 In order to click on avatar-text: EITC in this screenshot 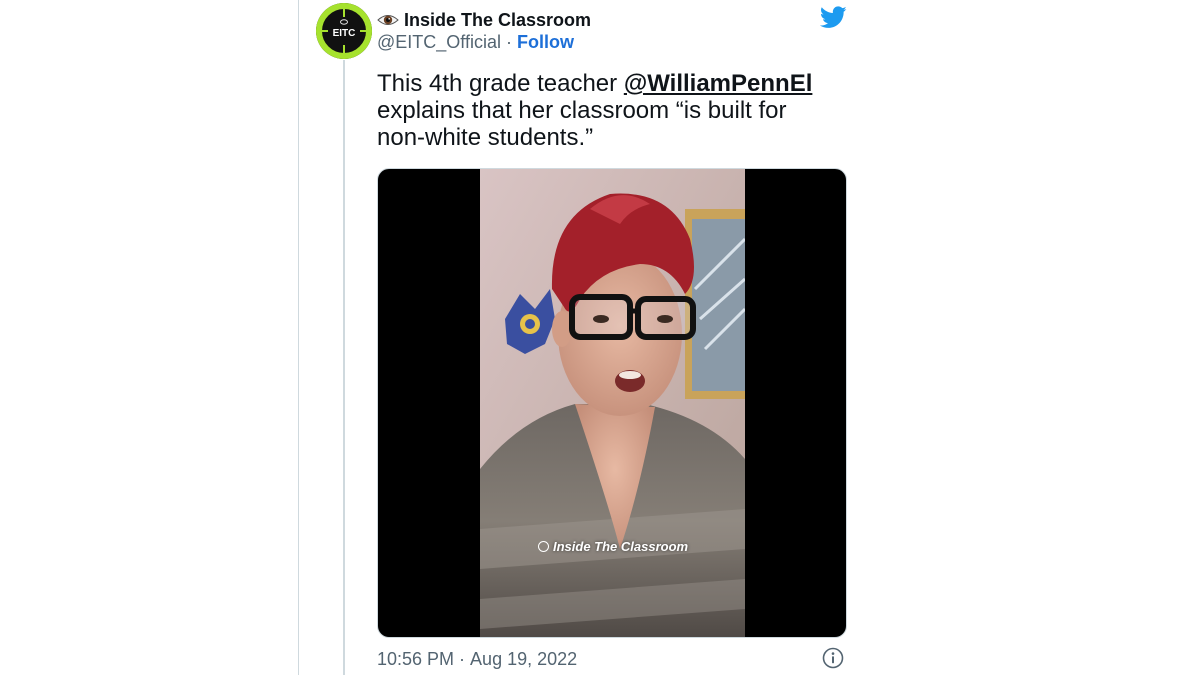, I will do `click(344, 33)`.